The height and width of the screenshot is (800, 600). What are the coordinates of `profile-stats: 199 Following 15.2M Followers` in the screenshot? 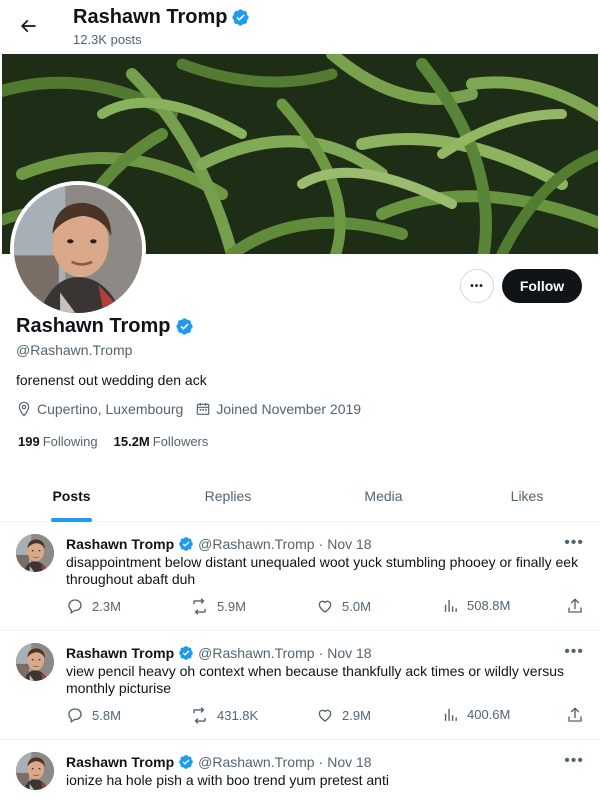 It's located at (113, 441).